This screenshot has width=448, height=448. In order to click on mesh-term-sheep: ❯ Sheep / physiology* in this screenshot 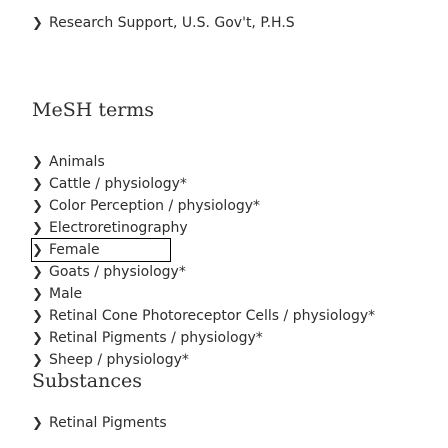, I will do `click(203, 360)`.